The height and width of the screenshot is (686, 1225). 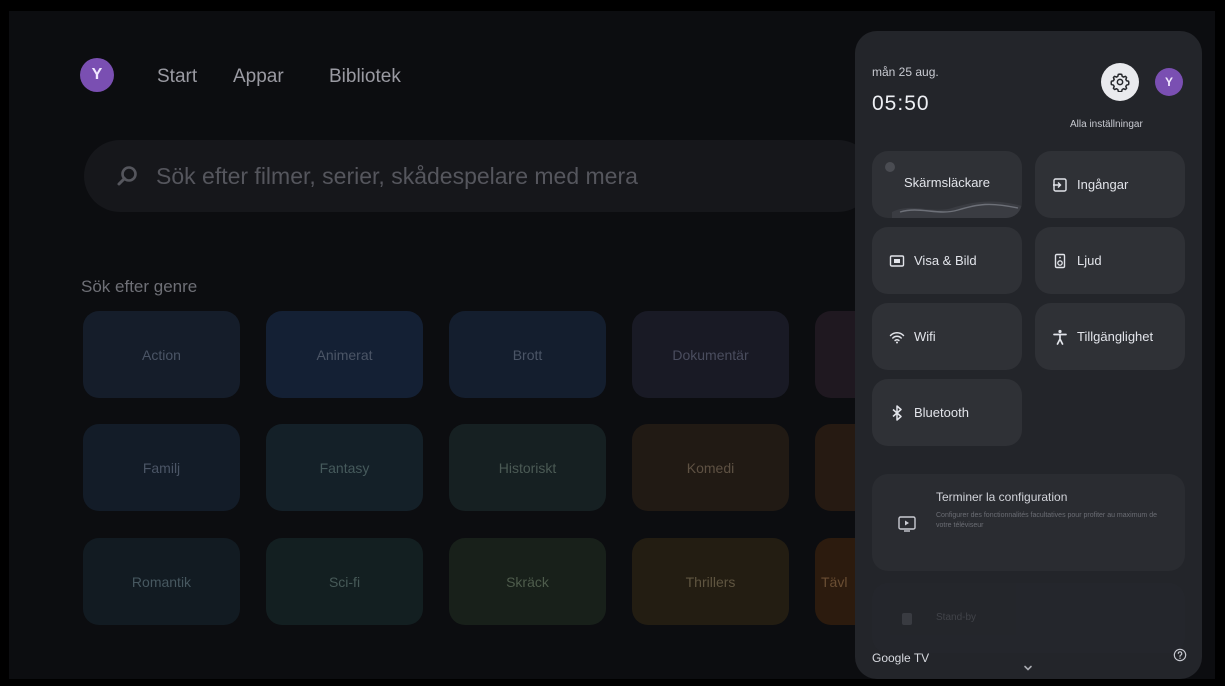 I want to click on genre-tile-thrillers: Thrillers, so click(x=710, y=581).